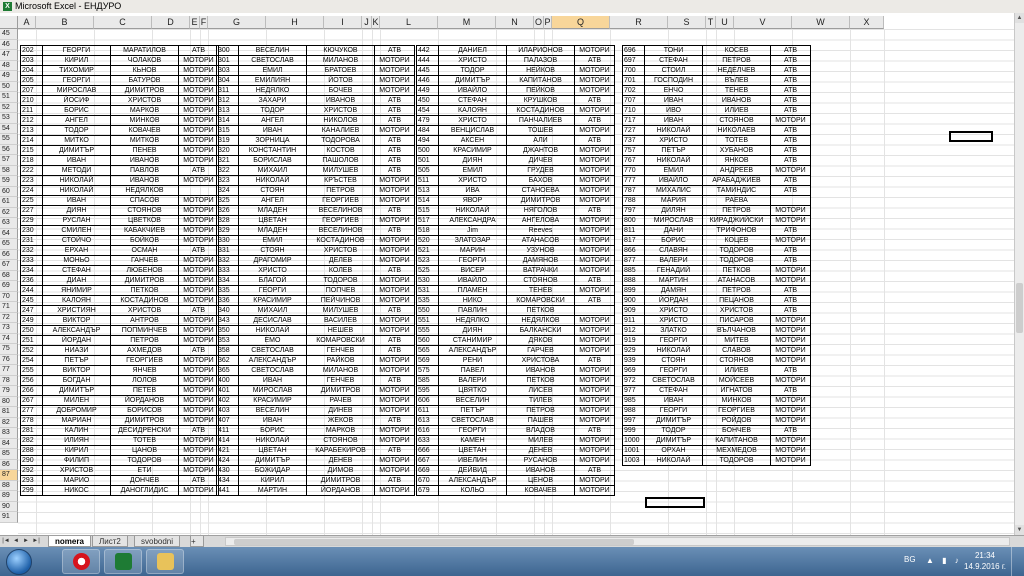 This screenshot has height=576, width=1024. What do you see at coordinates (31, 90) in the screenshot?
I see `number-cell: 207` at bounding box center [31, 90].